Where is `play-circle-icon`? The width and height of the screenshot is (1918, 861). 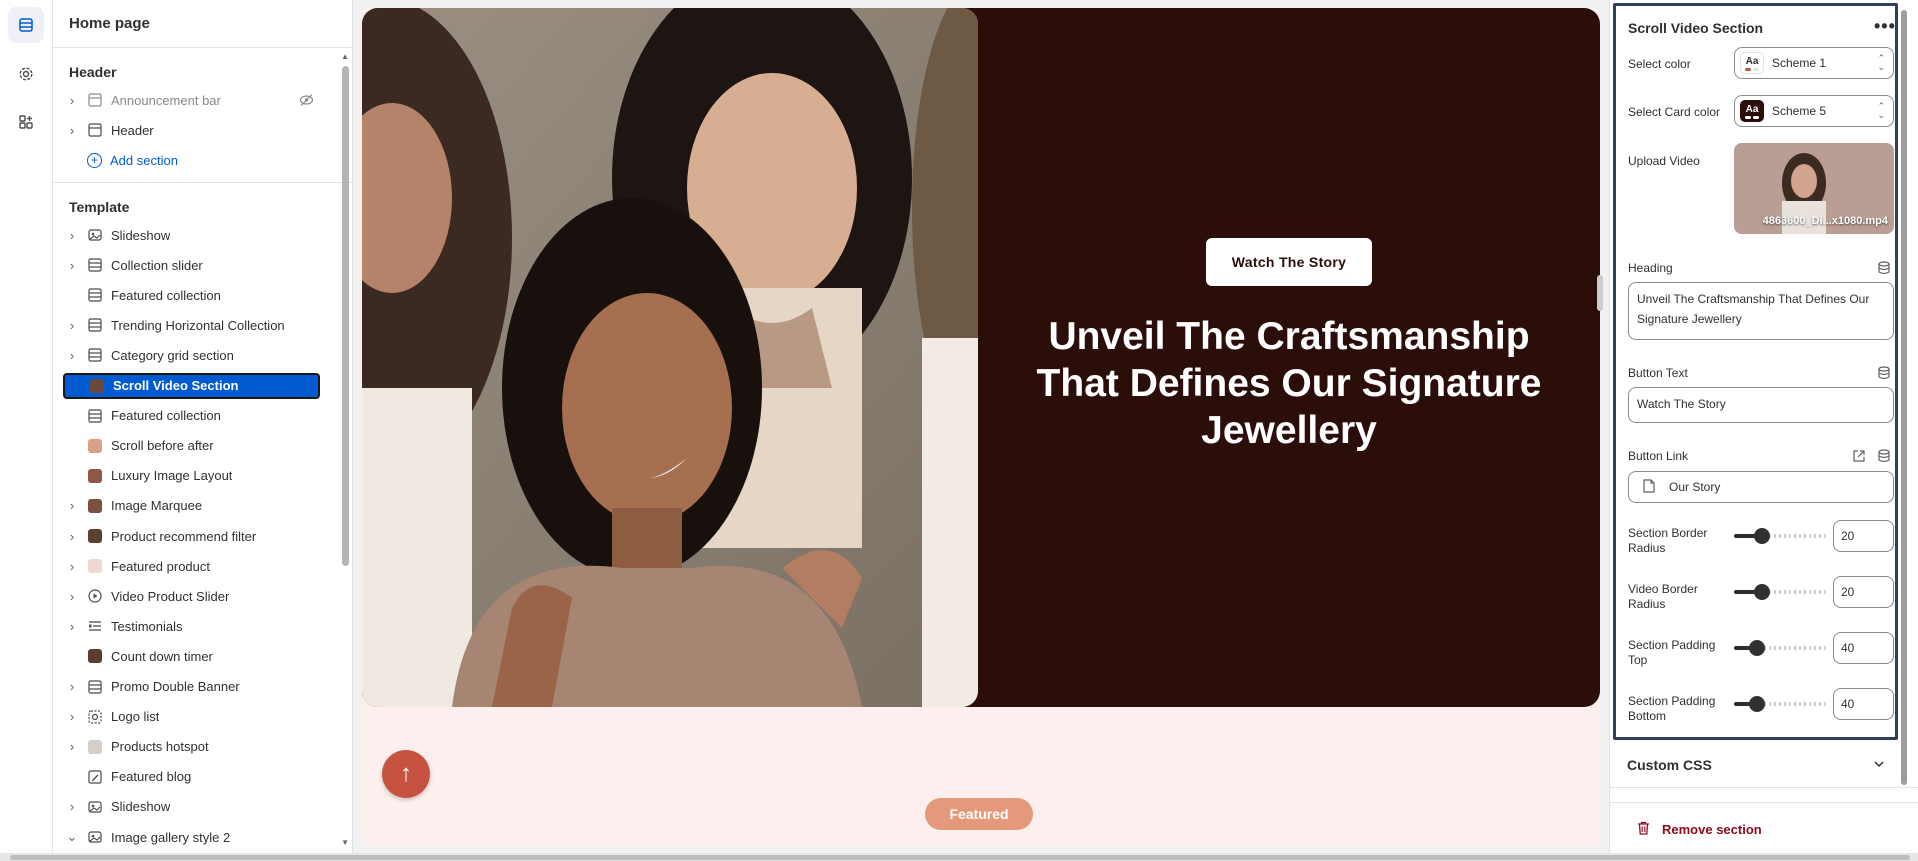
play-circle-icon is located at coordinates (95, 596).